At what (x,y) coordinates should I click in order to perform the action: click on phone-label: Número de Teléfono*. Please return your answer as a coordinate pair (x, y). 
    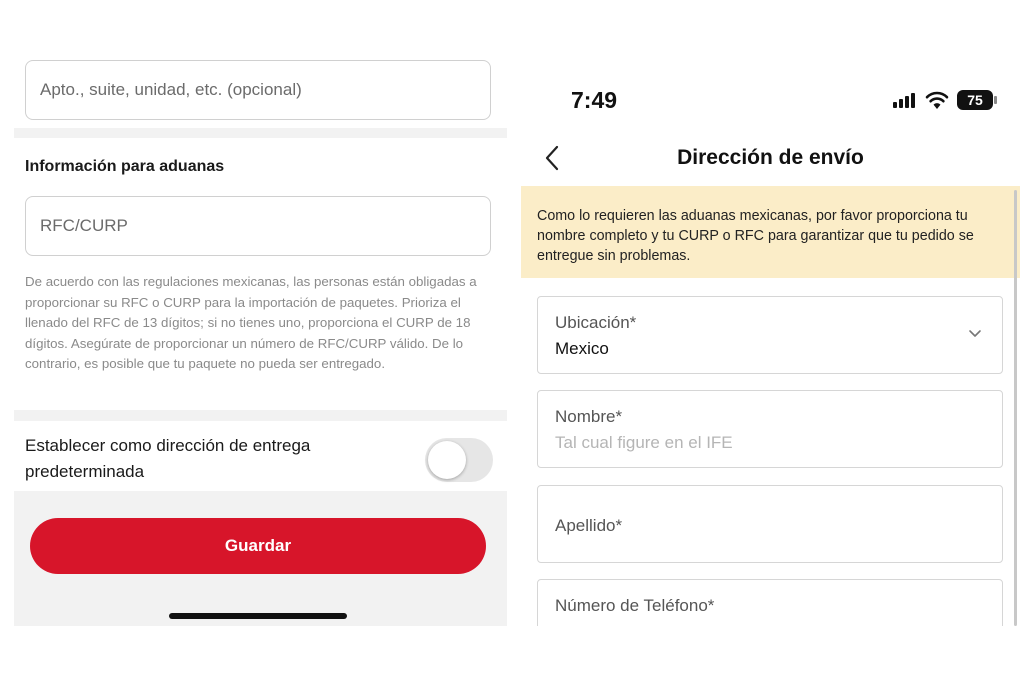
    Looking at the image, I should click on (635, 605).